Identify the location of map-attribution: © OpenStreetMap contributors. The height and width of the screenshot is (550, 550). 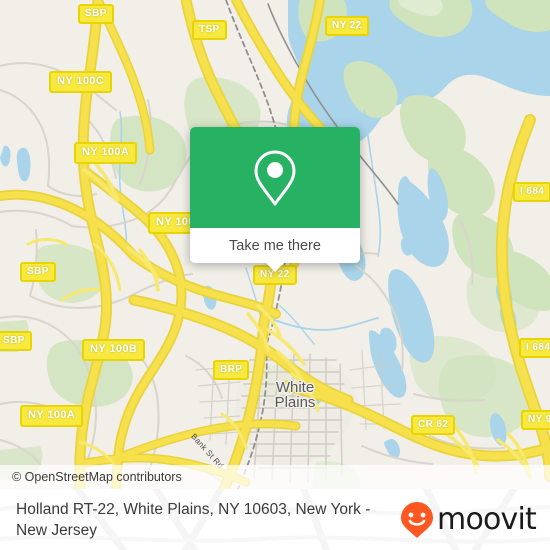
(275, 477).